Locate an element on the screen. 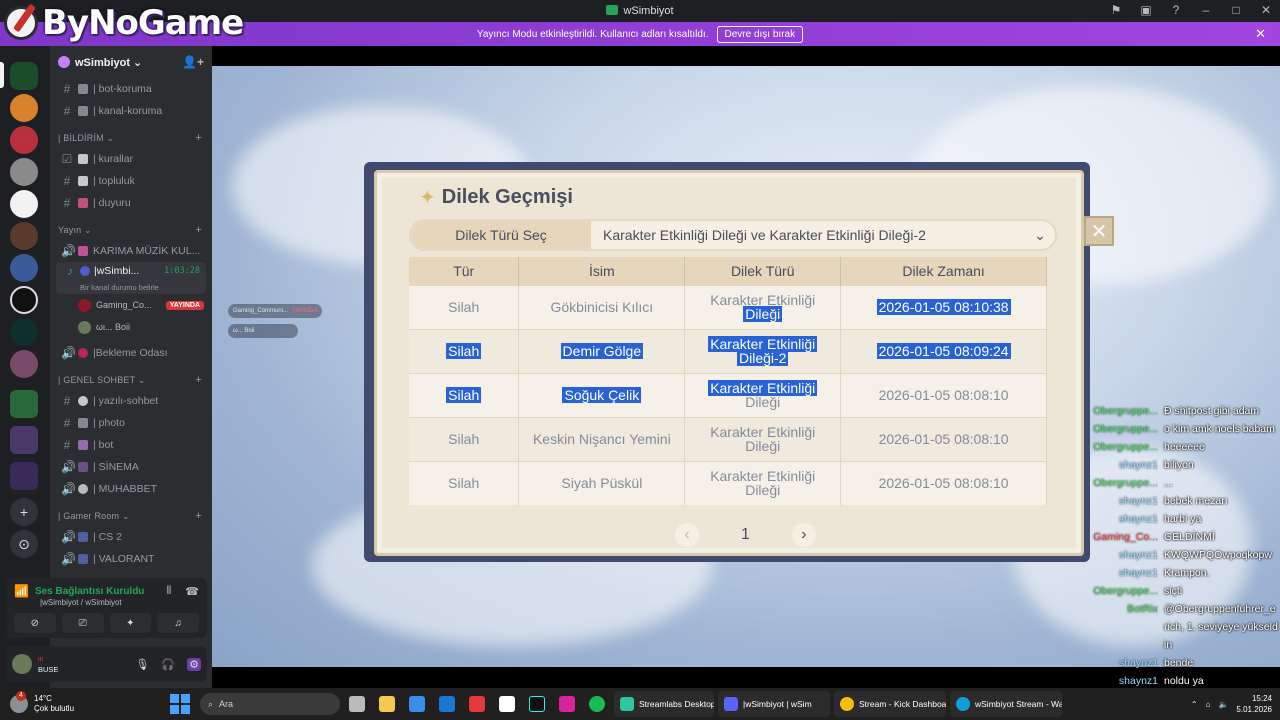 Image resolution: width=1280 pixels, height=720 pixels. channel-bot-koruma: # | bot-koruma is located at coordinates (131, 89).